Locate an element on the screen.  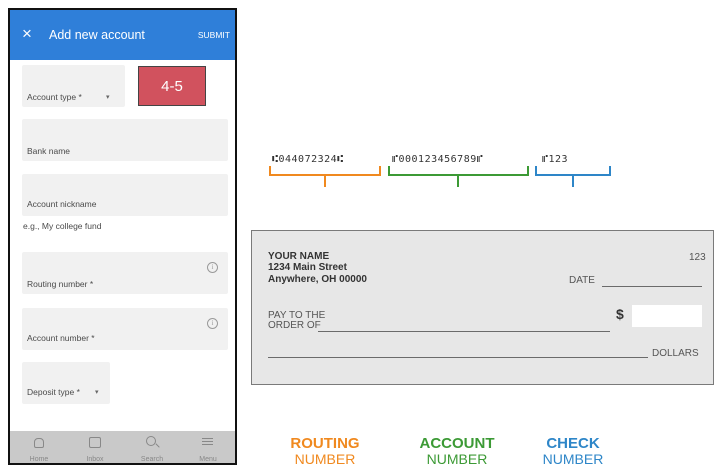
check-street: 1234 Main Street is located at coordinates (307, 267).